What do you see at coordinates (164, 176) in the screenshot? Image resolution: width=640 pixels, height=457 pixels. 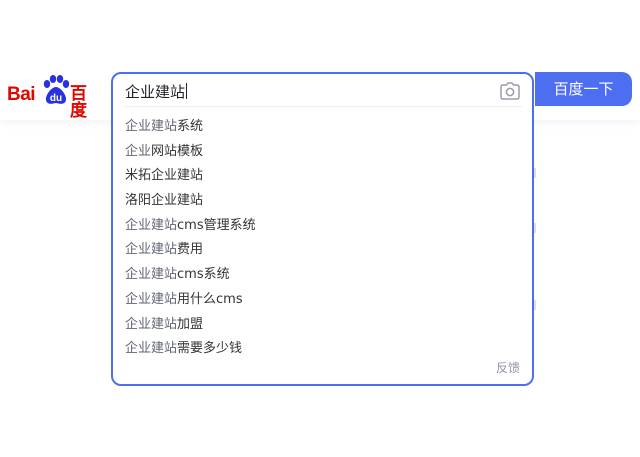 I see `suggestion-rest-text: 米拓企业建站` at bounding box center [164, 176].